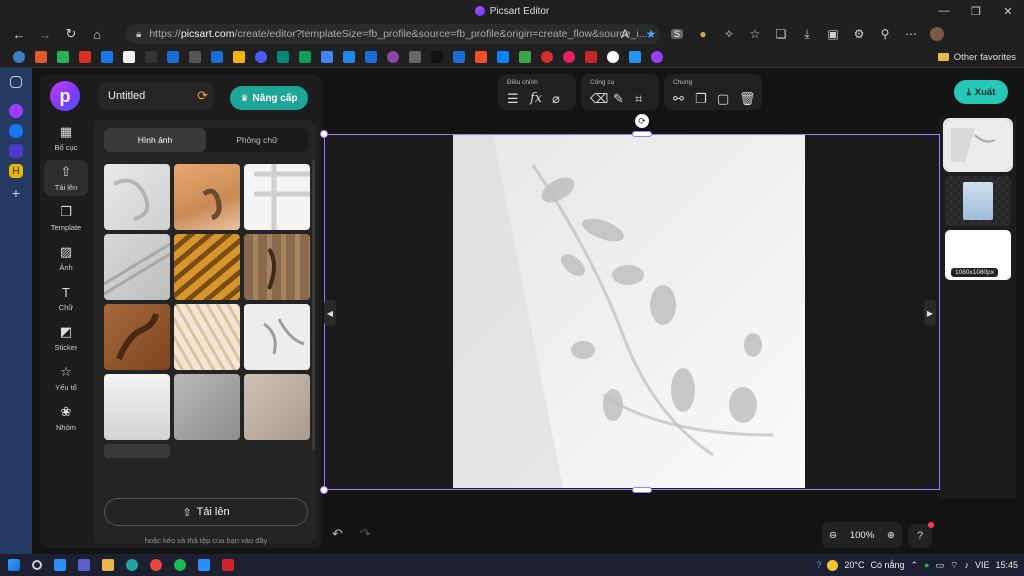  Describe the element at coordinates (66, 378) in the screenshot. I see `rail-item-elements: ☆ Yếu tố` at that location.